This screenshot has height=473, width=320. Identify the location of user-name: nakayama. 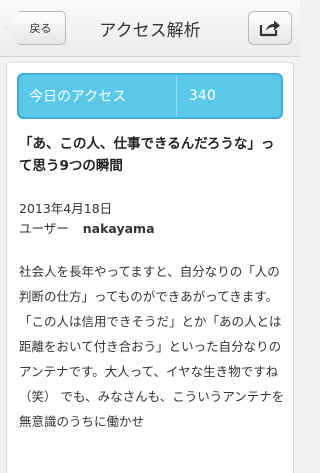
(118, 228).